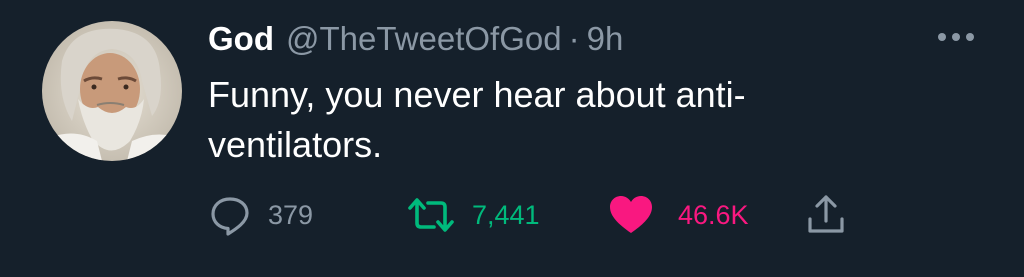 The width and height of the screenshot is (1024, 277). Describe the element at coordinates (260, 215) in the screenshot. I see `reply-button: 379` at that location.